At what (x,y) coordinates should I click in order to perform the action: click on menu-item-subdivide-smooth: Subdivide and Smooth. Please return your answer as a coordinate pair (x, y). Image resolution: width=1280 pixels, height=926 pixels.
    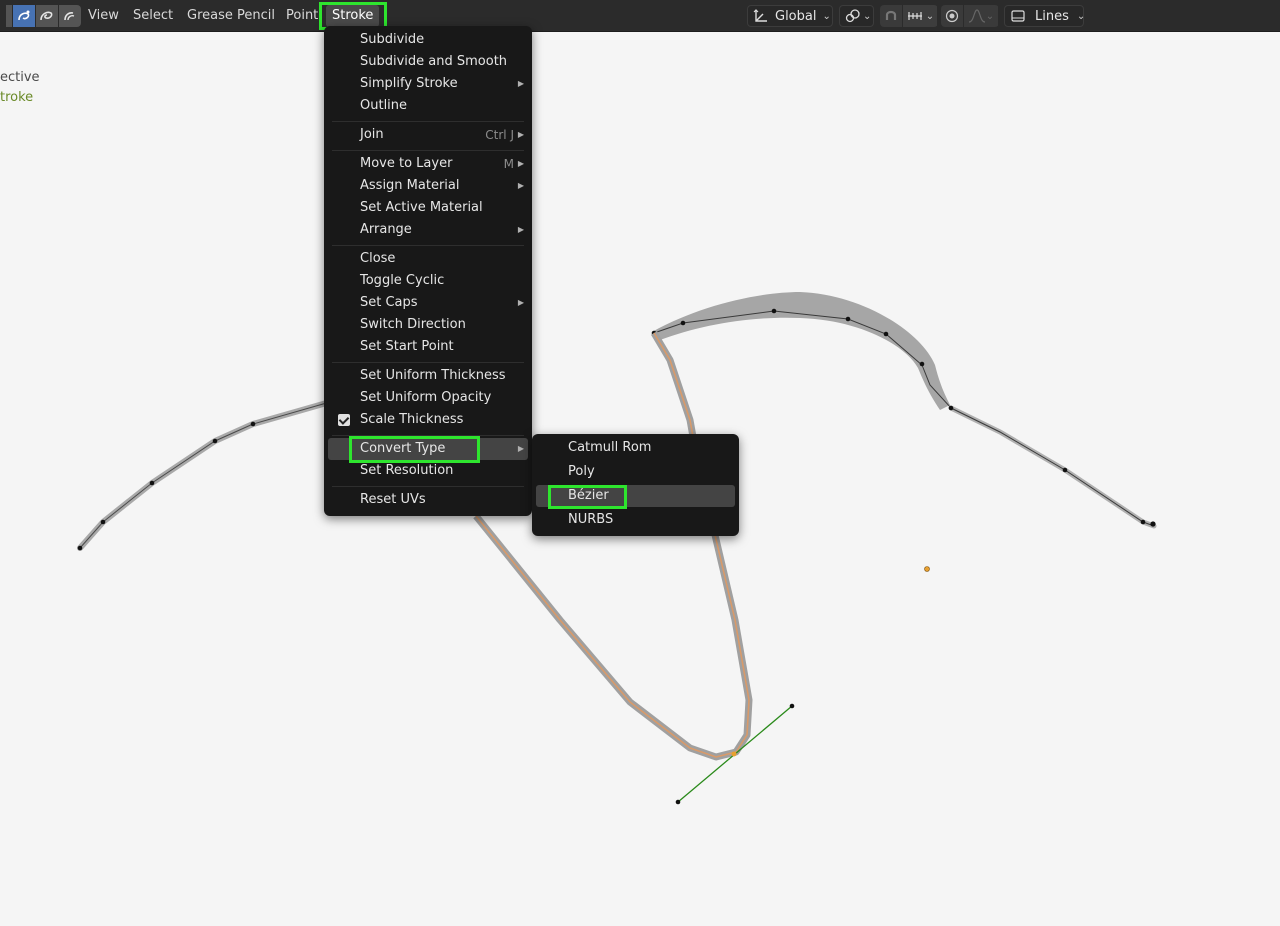
    Looking at the image, I should click on (428, 62).